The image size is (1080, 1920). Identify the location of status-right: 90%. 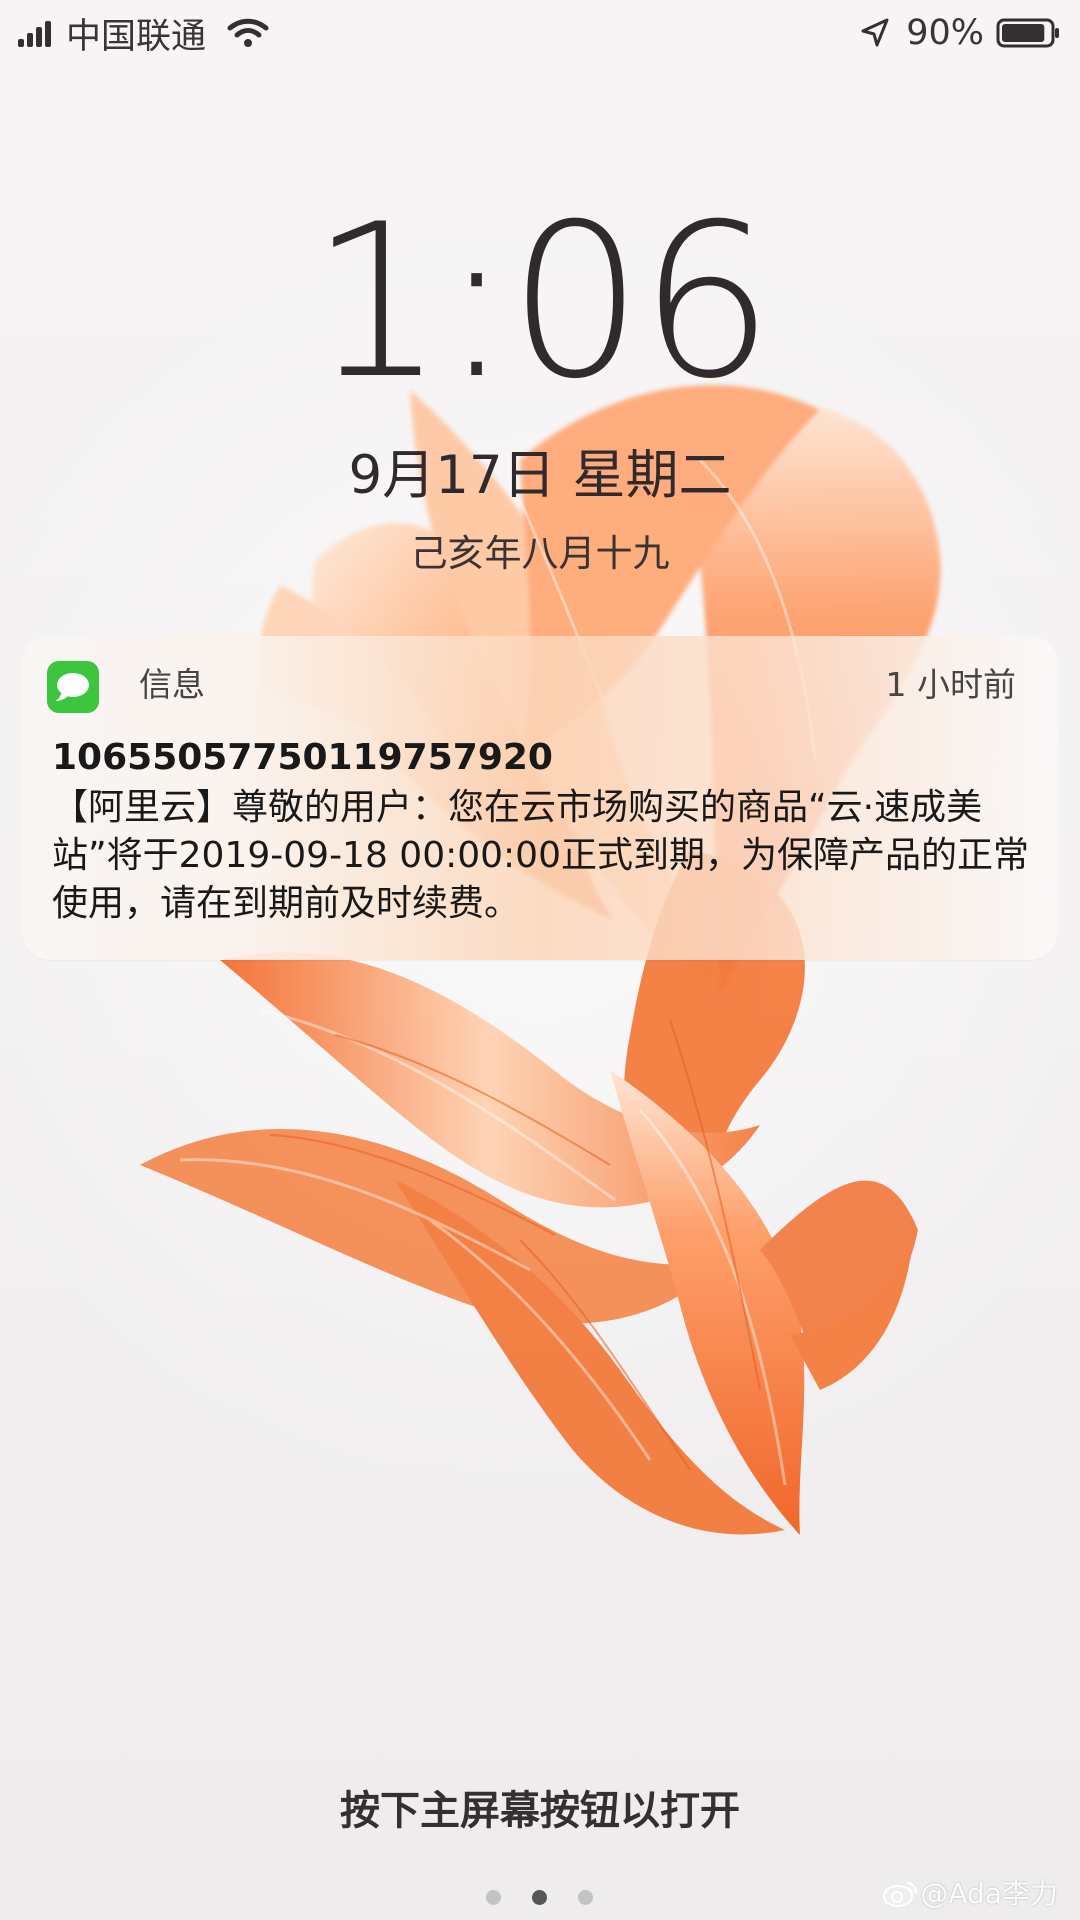
(960, 33).